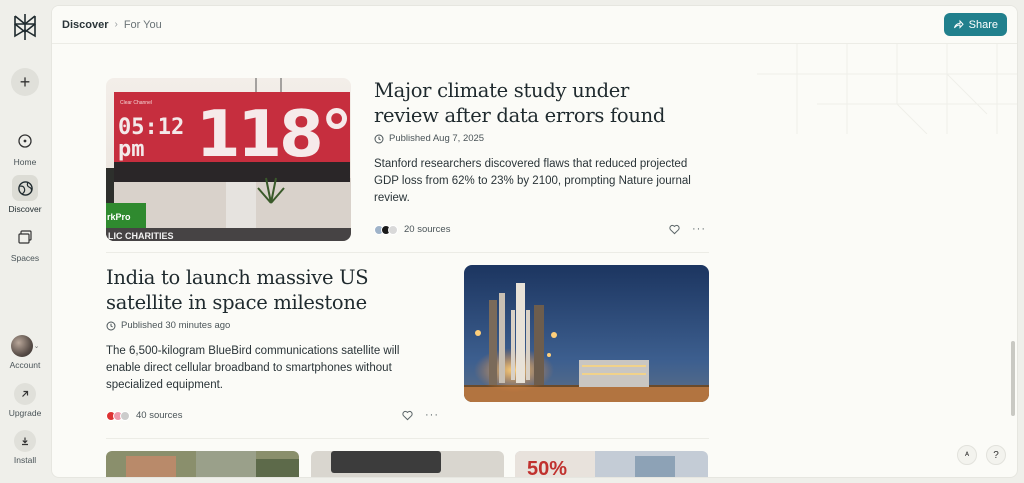  I want to click on plus-icon: +, so click(25, 81).